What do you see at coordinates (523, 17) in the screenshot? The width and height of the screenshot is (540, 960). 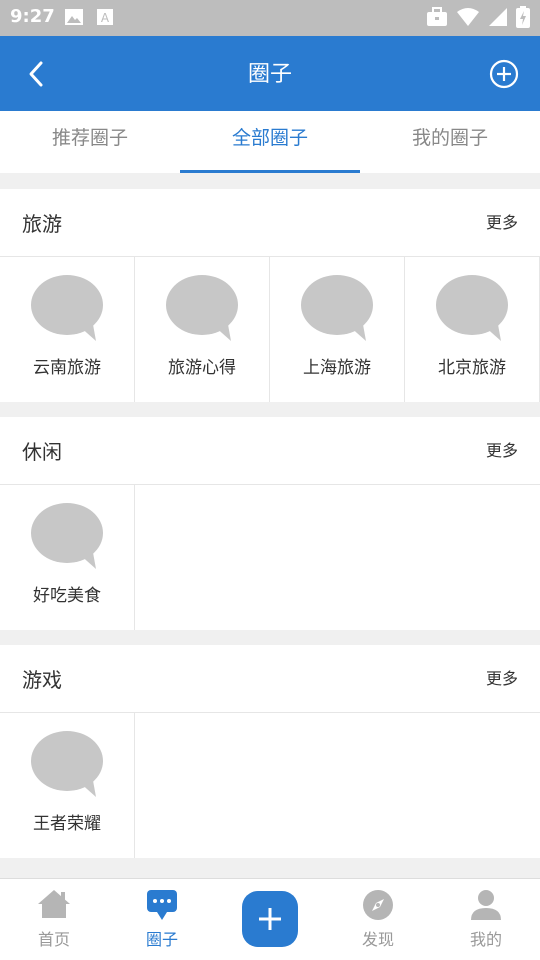 I see `battery-icon` at bounding box center [523, 17].